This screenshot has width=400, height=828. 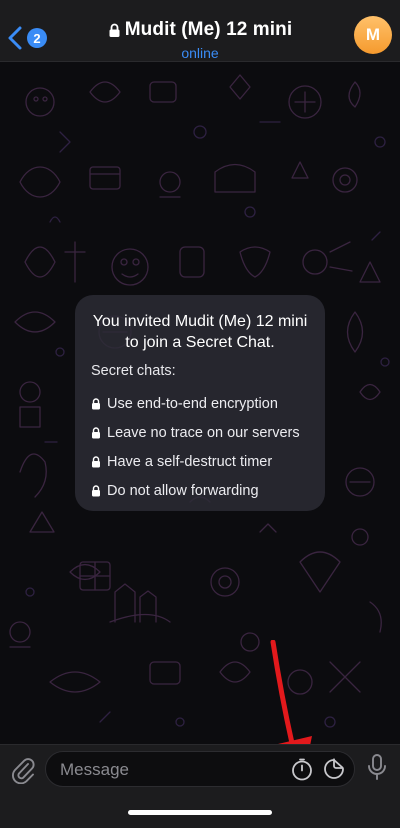 I want to click on secret-chat-feature: Do not allow forwarding, so click(x=200, y=490).